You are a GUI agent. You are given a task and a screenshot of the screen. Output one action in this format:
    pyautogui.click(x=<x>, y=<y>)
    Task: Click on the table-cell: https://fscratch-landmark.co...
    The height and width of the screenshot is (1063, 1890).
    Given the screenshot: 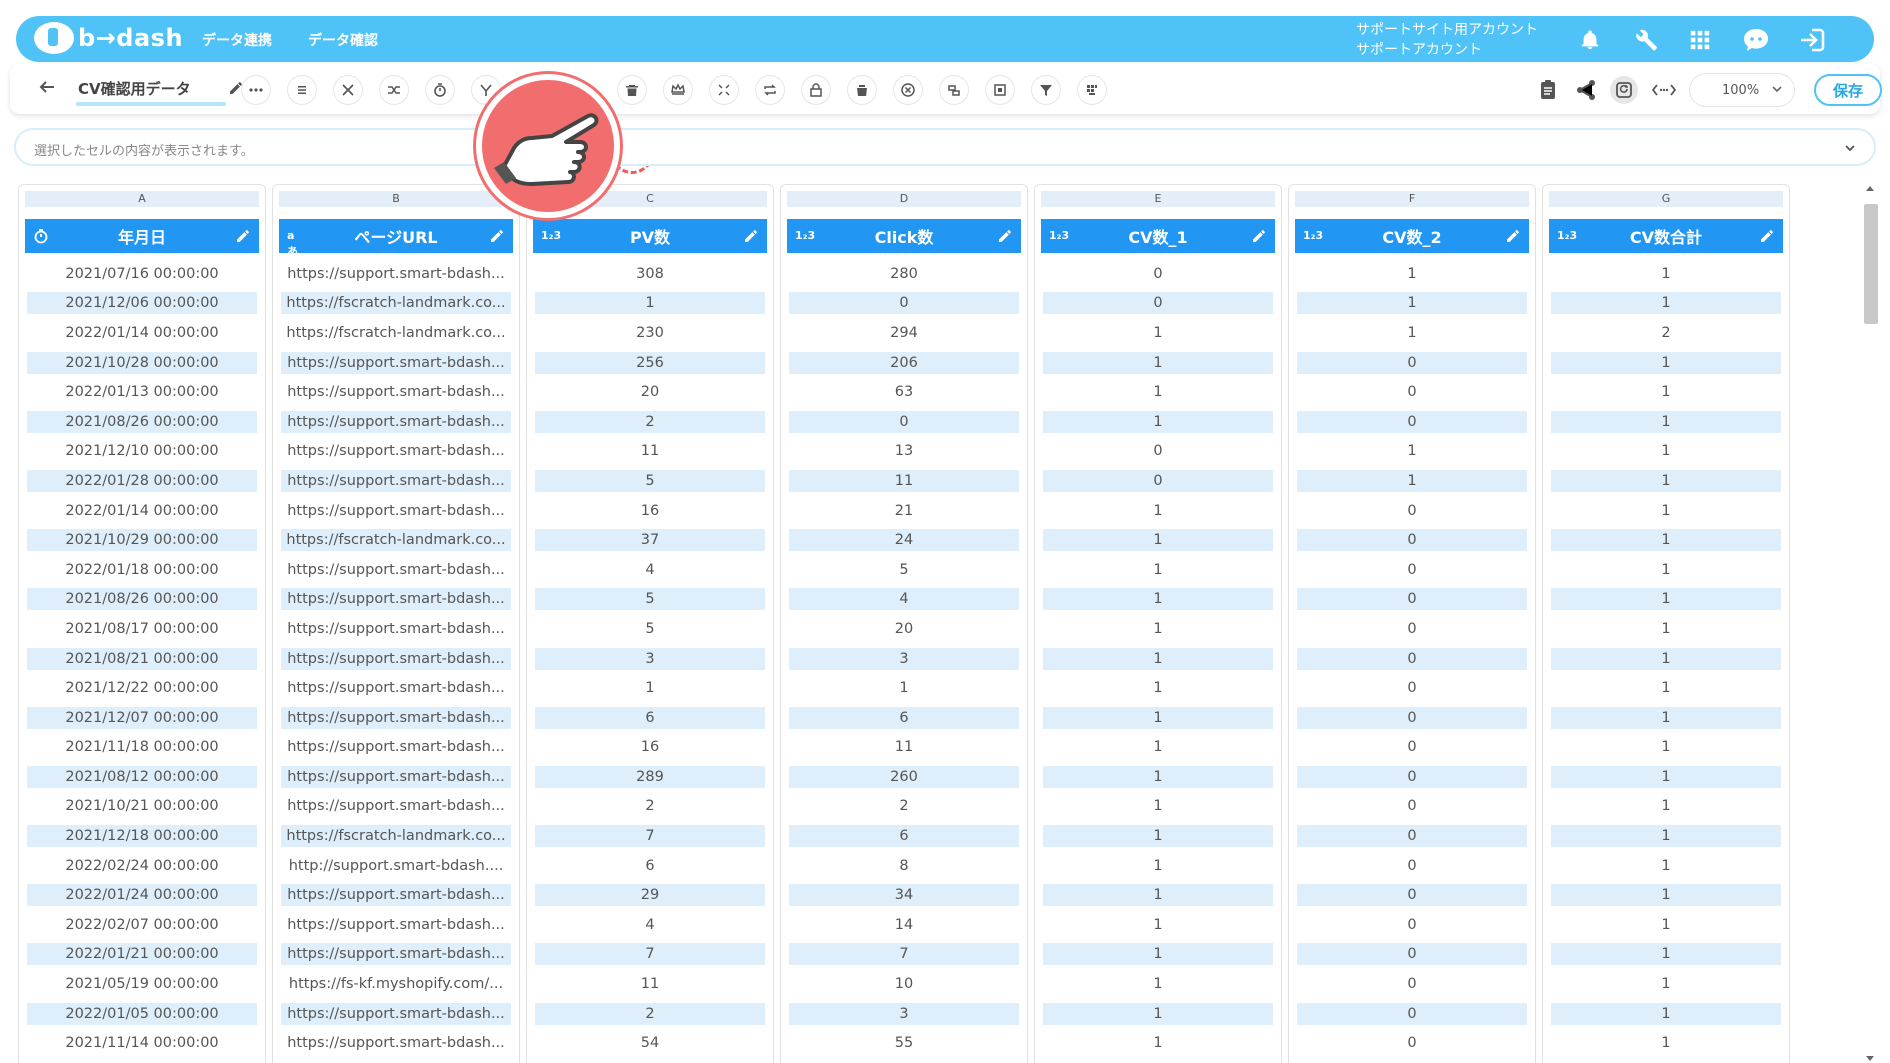 What is the action you would take?
    pyautogui.click(x=396, y=304)
    